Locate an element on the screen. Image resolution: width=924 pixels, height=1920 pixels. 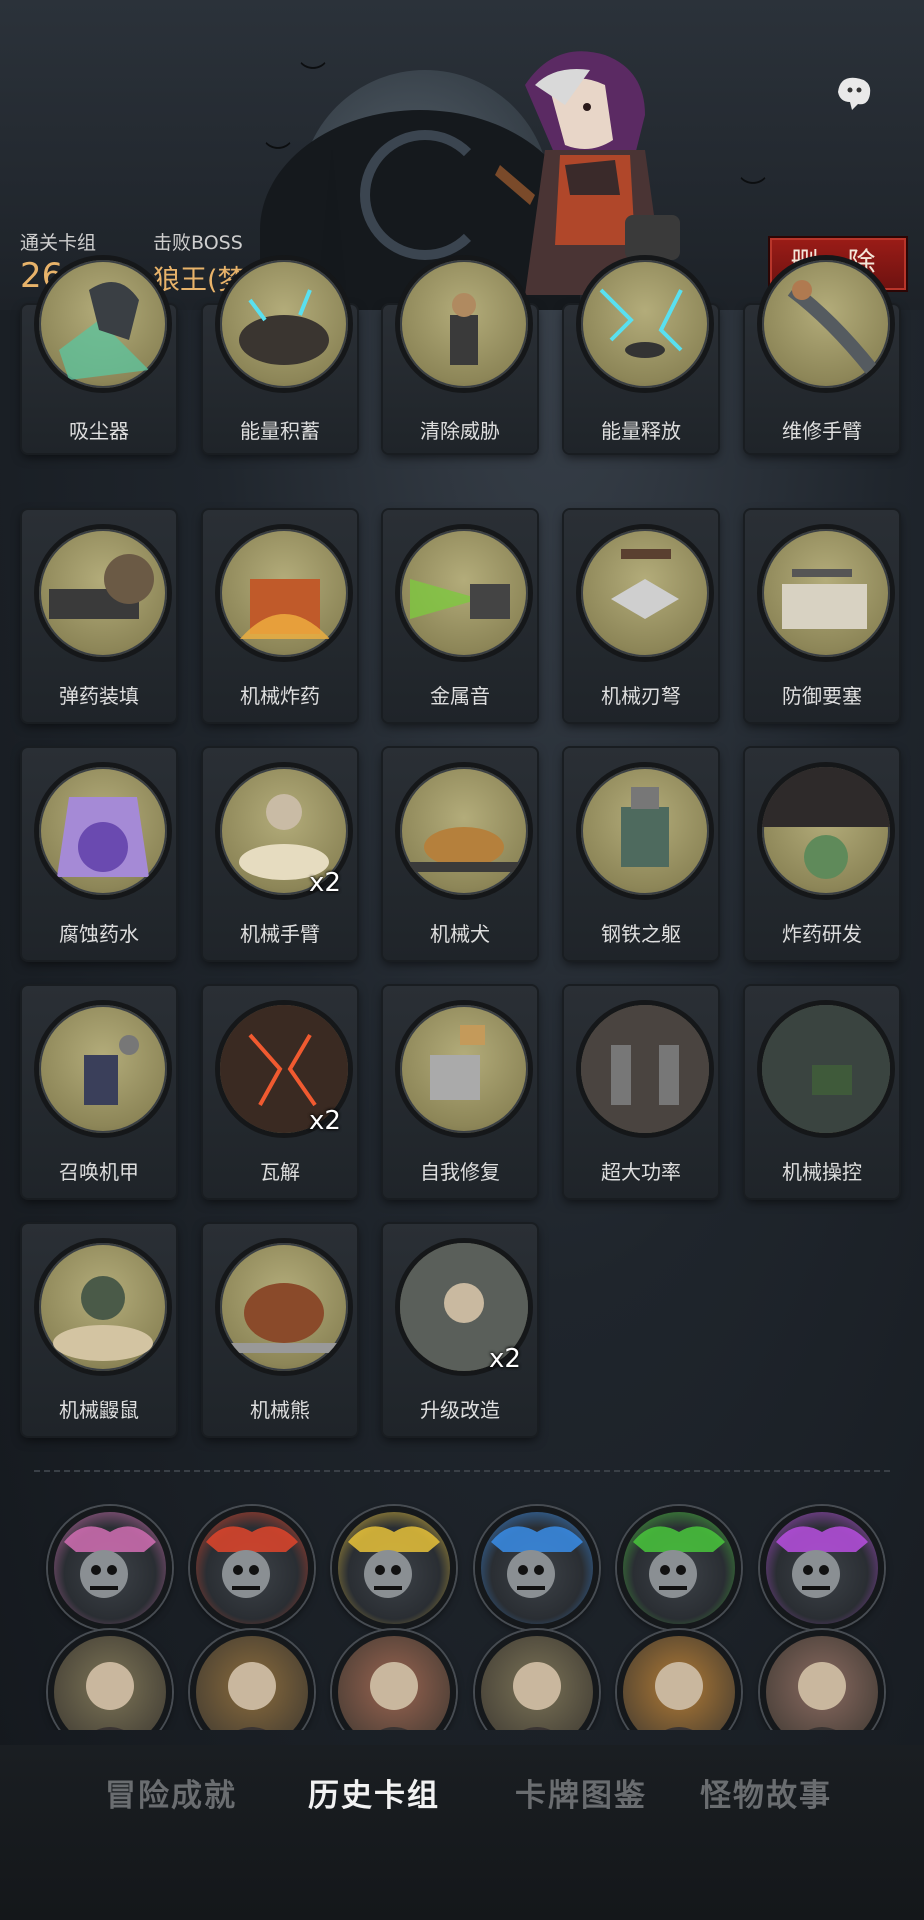
deck-card: 能量积蓄 is located at coordinates (280, 354).